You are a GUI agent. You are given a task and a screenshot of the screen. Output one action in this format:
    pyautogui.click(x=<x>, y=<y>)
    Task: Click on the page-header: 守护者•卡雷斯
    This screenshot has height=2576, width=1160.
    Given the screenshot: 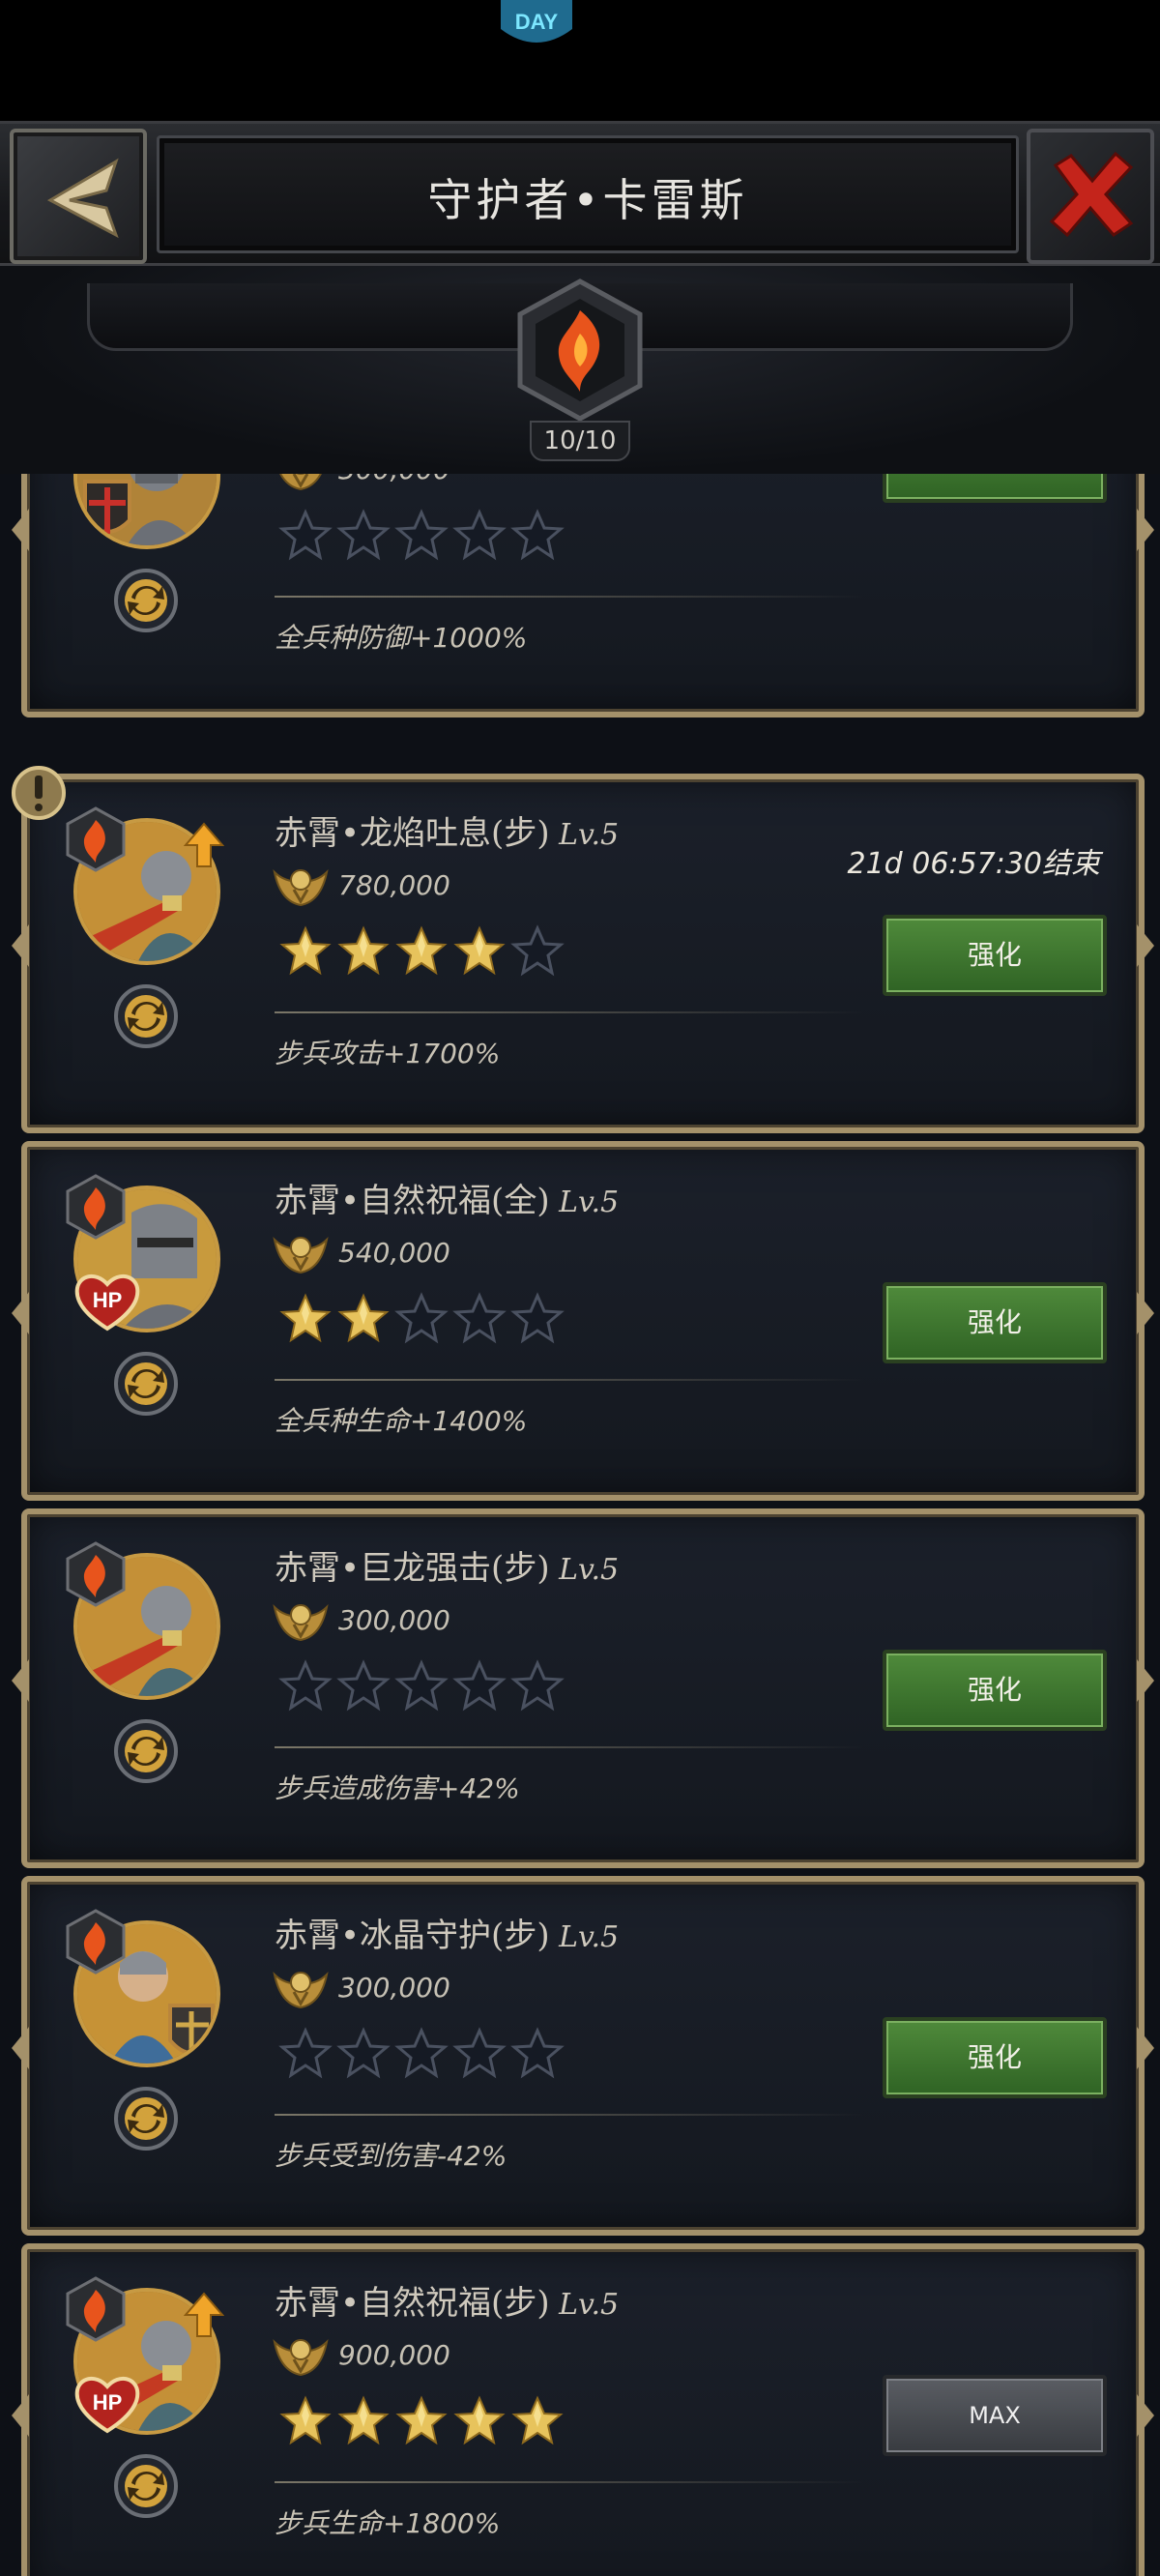 What is the action you would take?
    pyautogui.click(x=580, y=193)
    